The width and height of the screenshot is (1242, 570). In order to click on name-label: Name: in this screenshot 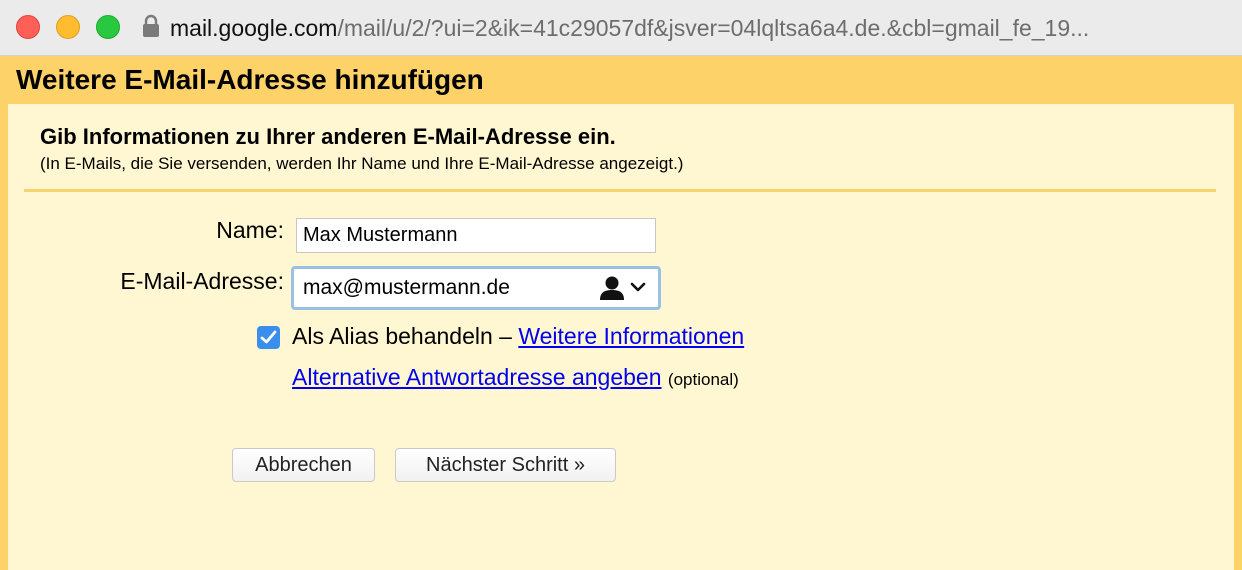, I will do `click(250, 230)`.